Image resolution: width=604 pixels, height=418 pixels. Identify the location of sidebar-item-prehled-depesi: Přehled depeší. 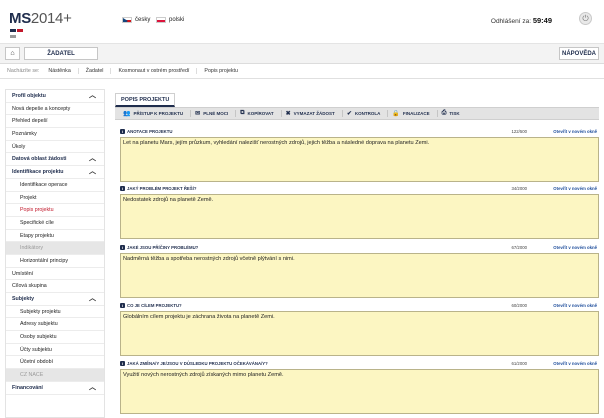
(55, 122).